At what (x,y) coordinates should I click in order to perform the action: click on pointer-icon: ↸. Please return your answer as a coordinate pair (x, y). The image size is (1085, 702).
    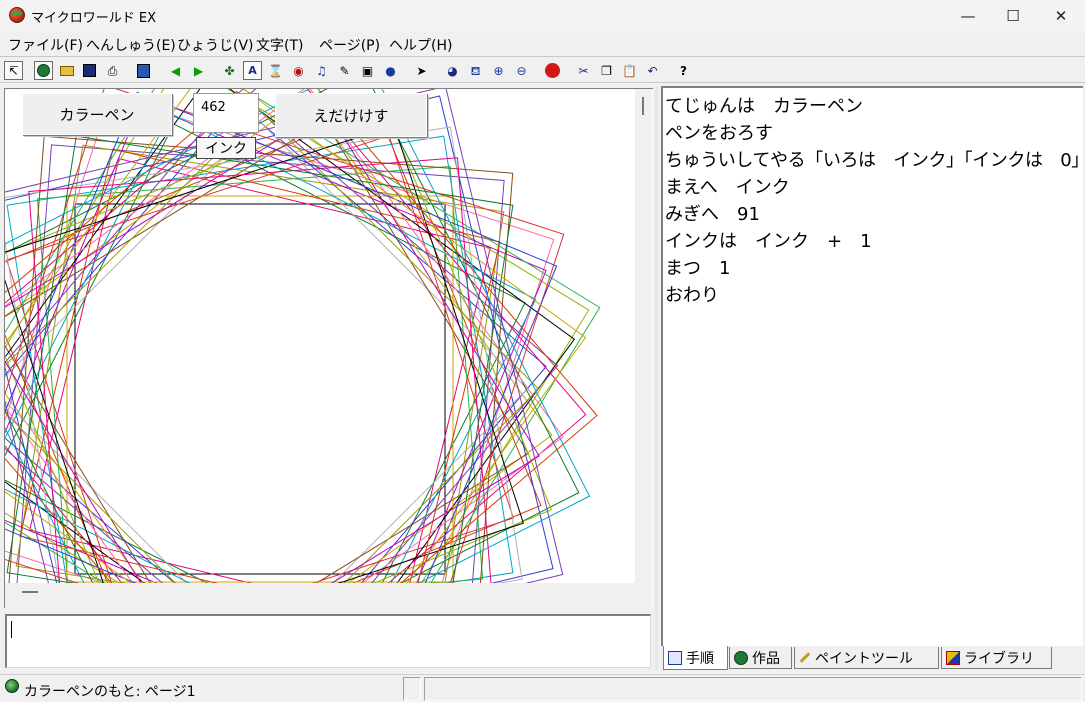
    Looking at the image, I should click on (13, 70).